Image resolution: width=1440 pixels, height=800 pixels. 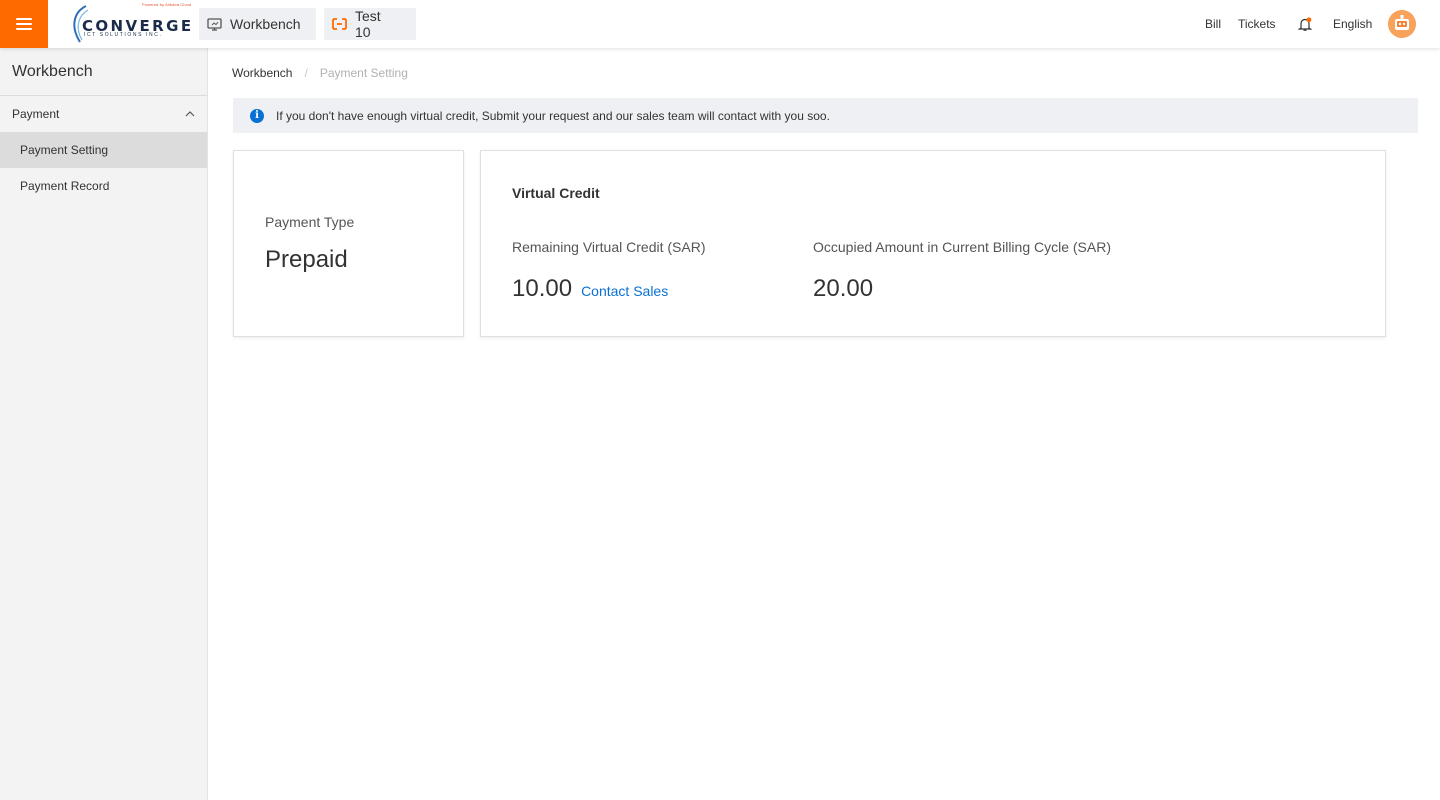 I want to click on cloud-bracket-icon, so click(x=339, y=24).